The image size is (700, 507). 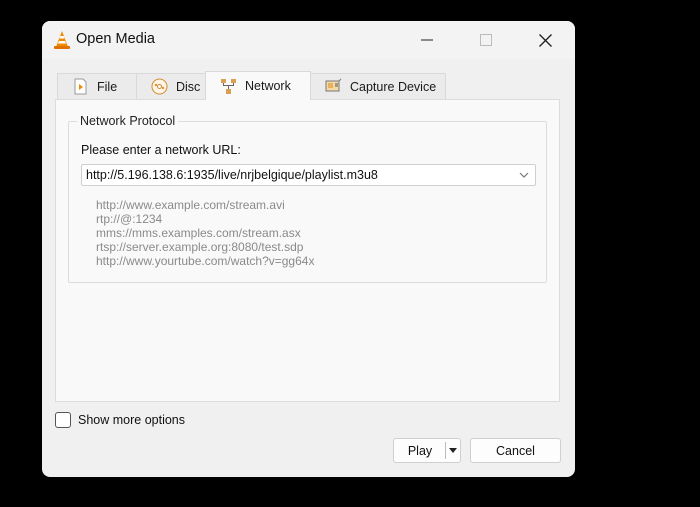 I want to click on minimize-icon, so click(x=427, y=40).